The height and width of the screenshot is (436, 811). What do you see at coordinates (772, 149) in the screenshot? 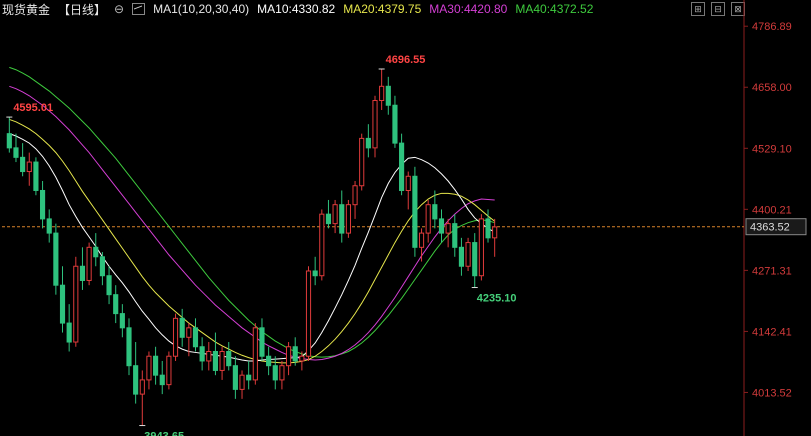
I see `y-tick-label: 4529.10` at bounding box center [772, 149].